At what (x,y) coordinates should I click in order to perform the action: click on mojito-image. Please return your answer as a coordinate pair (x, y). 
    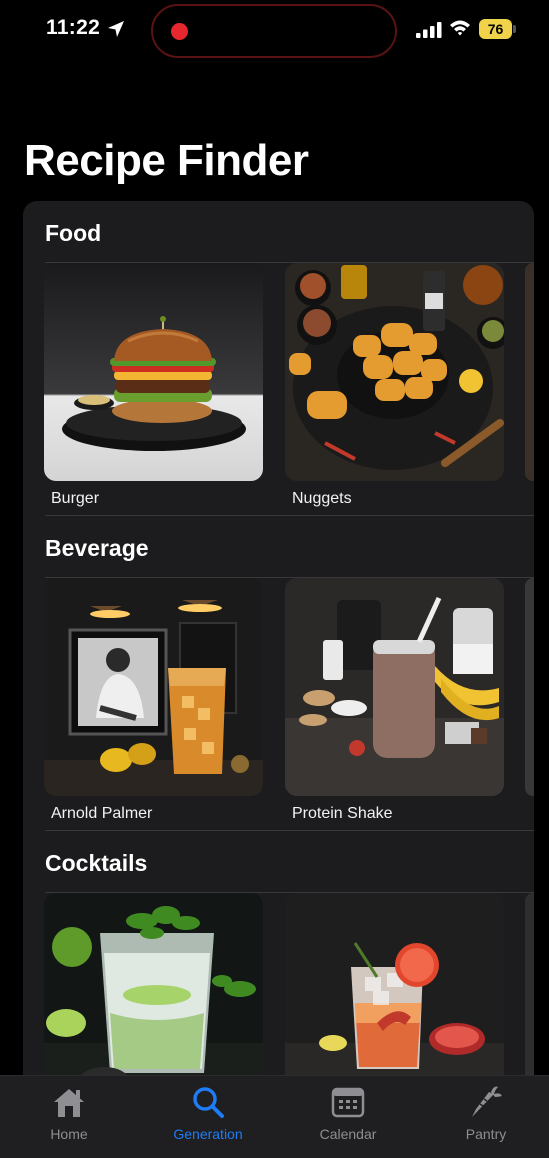
    Looking at the image, I should click on (153, 997).